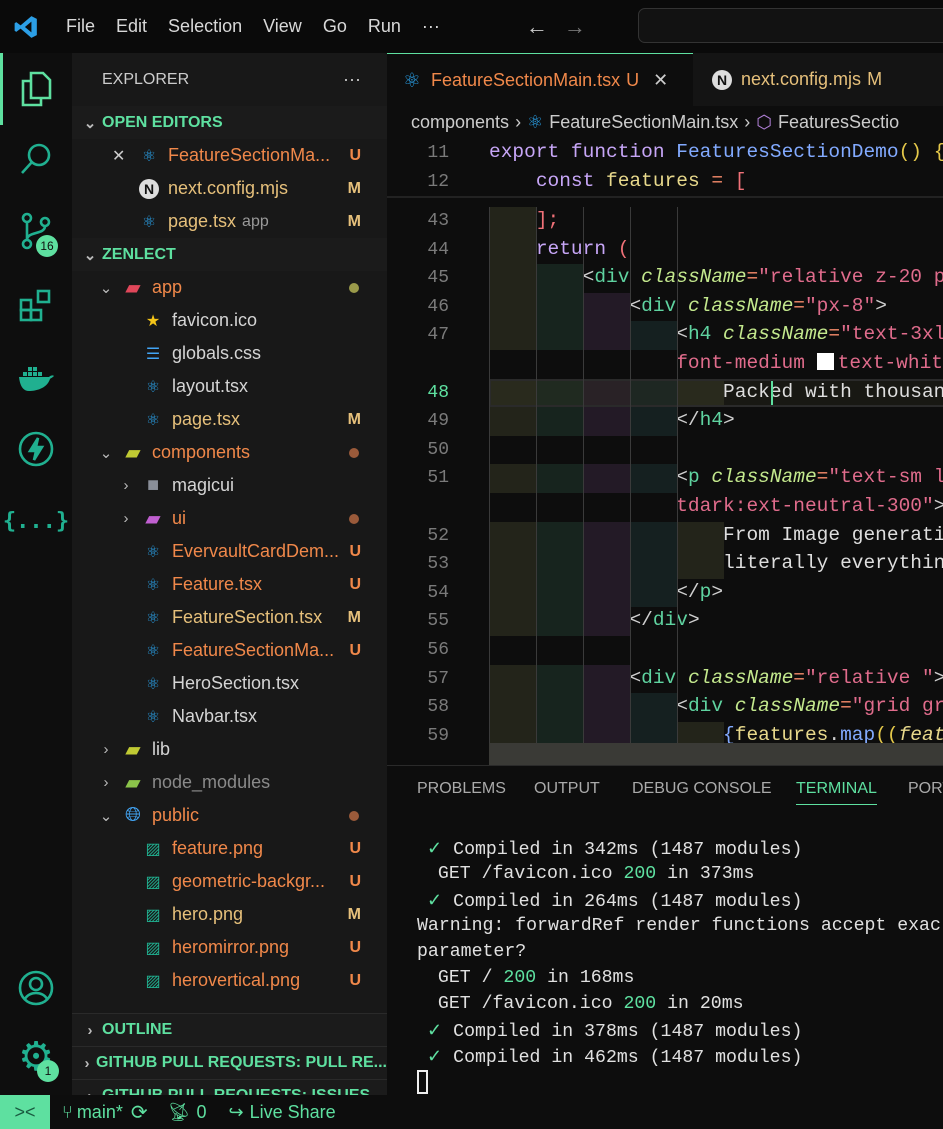 The height and width of the screenshot is (1129, 943). I want to click on panel-tab-port: PORT, so click(925, 789).